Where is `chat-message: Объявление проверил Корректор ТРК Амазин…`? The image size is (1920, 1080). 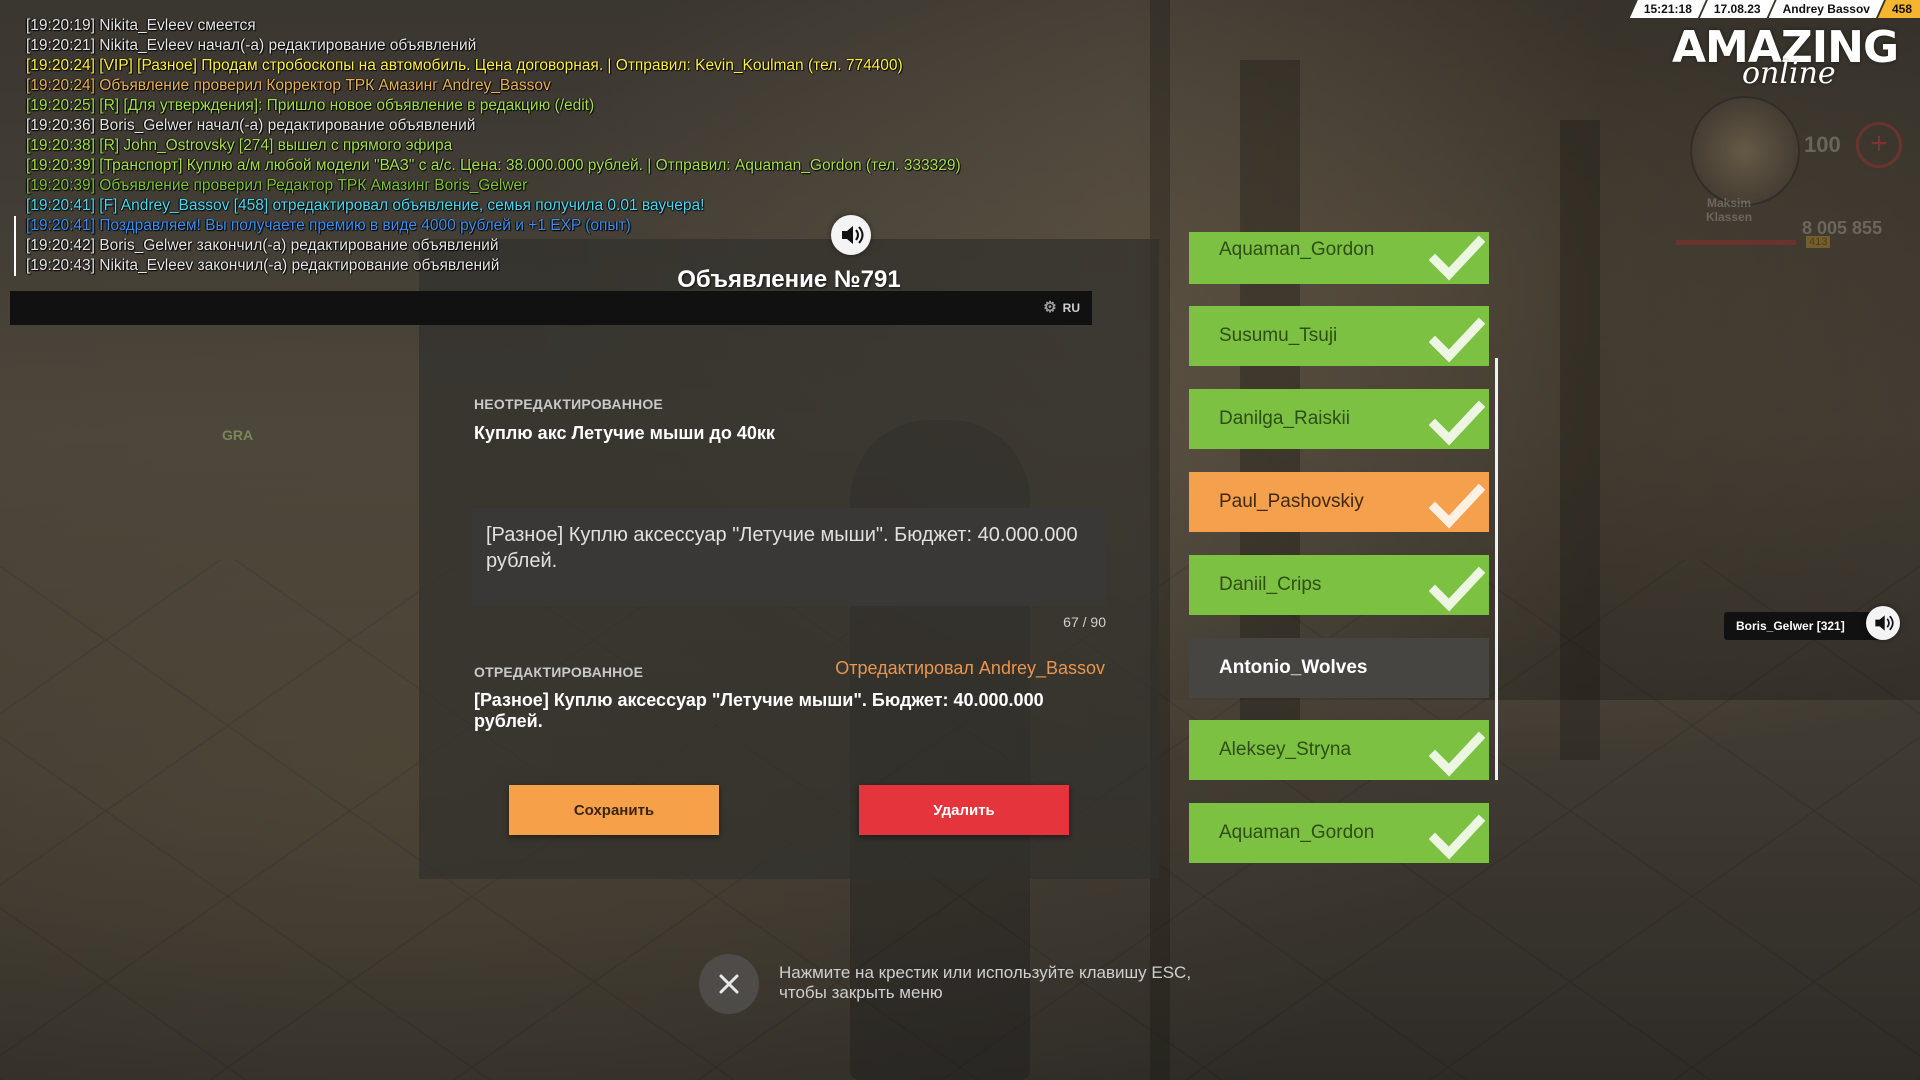
chat-message: Объявление проверил Корректор ТРК Амазин… is located at coordinates (322, 85).